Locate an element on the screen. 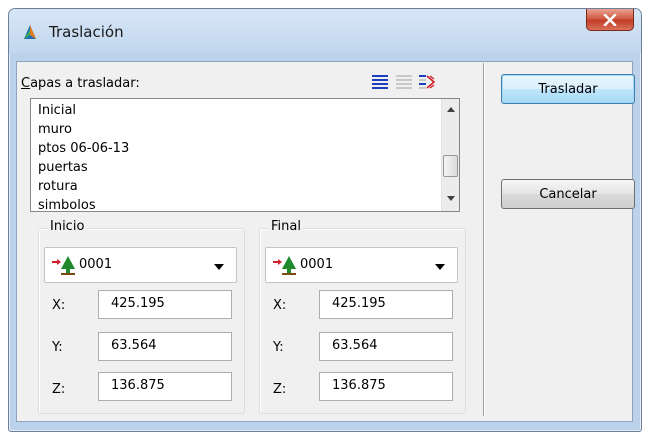 The width and height of the screenshot is (650, 437). listbox-scrollbar is located at coordinates (450, 155).